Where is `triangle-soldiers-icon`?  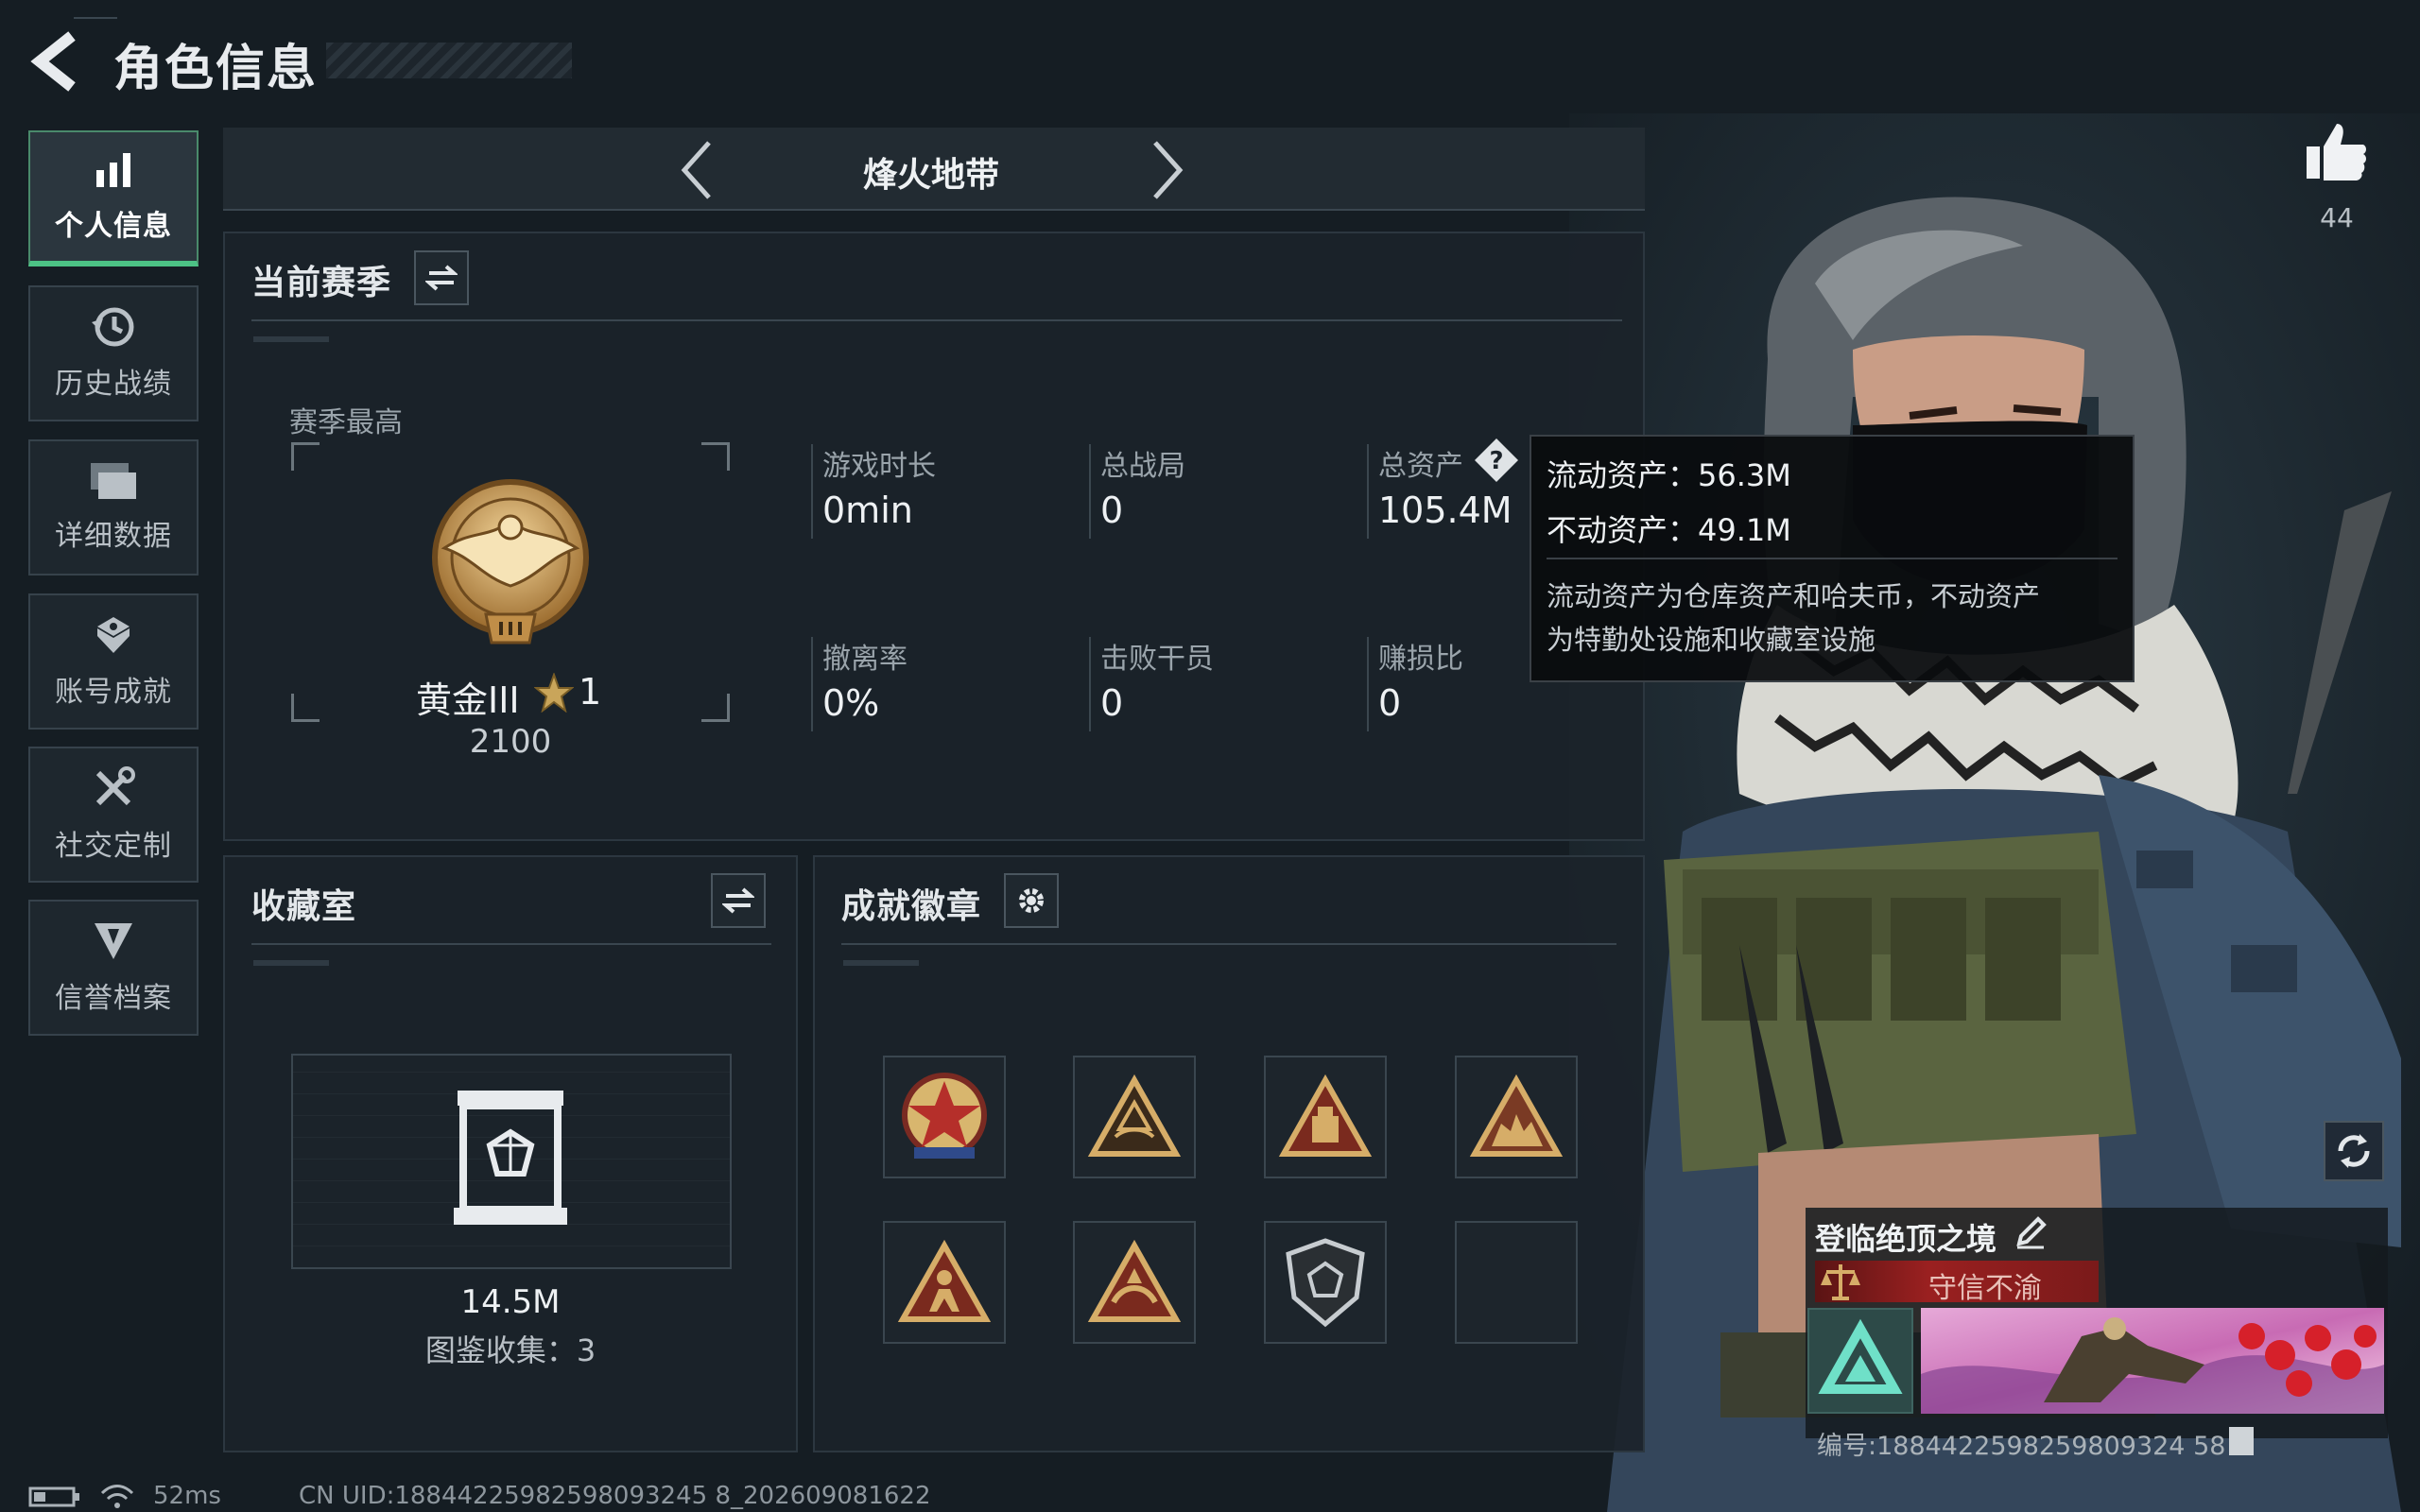 triangle-soldiers-icon is located at coordinates (1516, 1115).